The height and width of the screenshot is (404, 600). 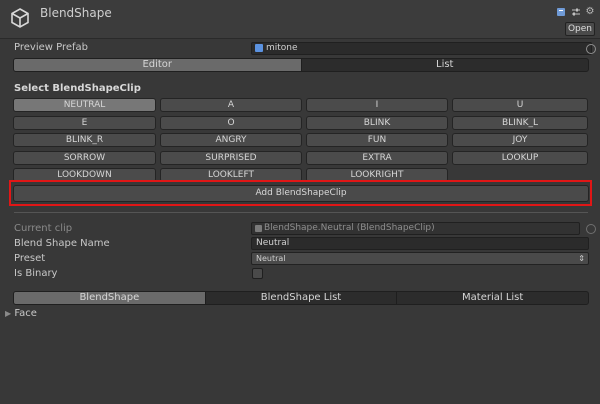 I want to click on clip-button-o: O, so click(x=231, y=123).